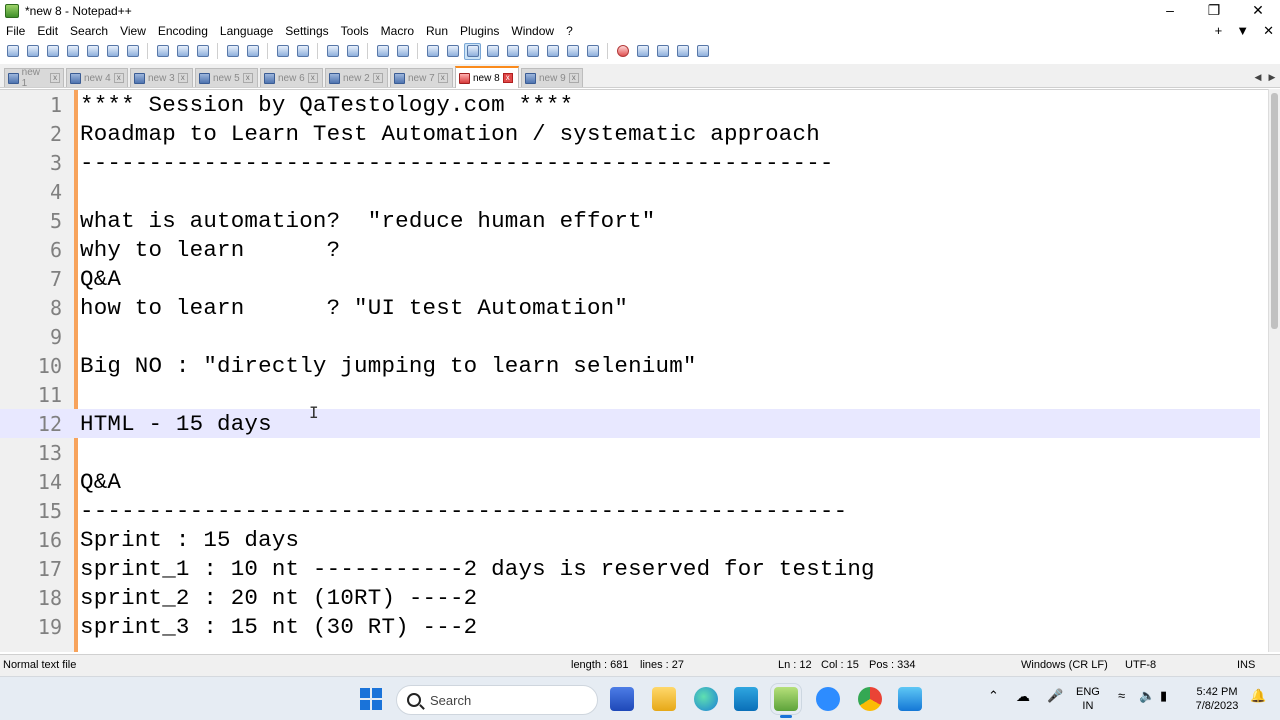  What do you see at coordinates (355, 31) in the screenshot?
I see `menu-tools: Tools` at bounding box center [355, 31].